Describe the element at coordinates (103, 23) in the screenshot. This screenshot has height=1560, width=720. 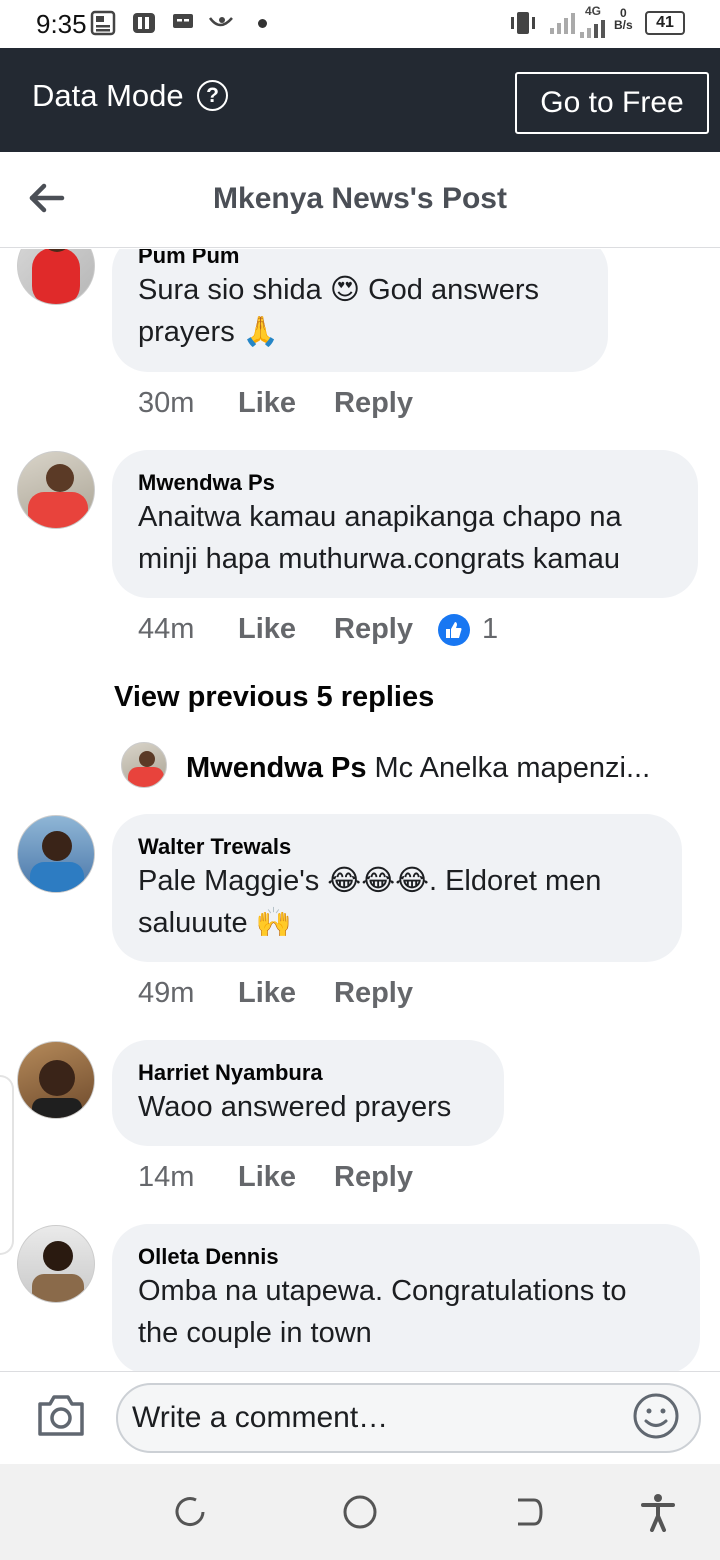
I see `notification-news-icon` at that location.